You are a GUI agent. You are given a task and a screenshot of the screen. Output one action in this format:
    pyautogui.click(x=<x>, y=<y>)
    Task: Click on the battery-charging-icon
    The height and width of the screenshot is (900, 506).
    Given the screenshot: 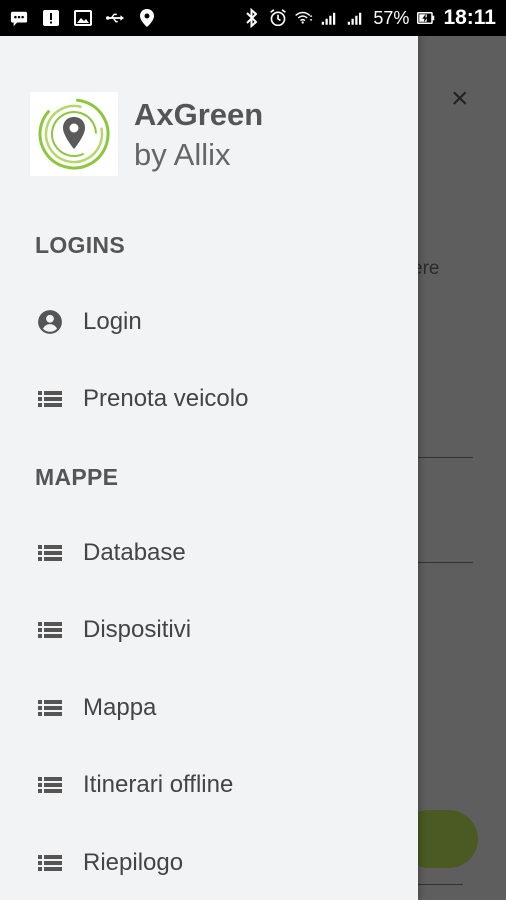 What is the action you would take?
    pyautogui.click(x=426, y=18)
    